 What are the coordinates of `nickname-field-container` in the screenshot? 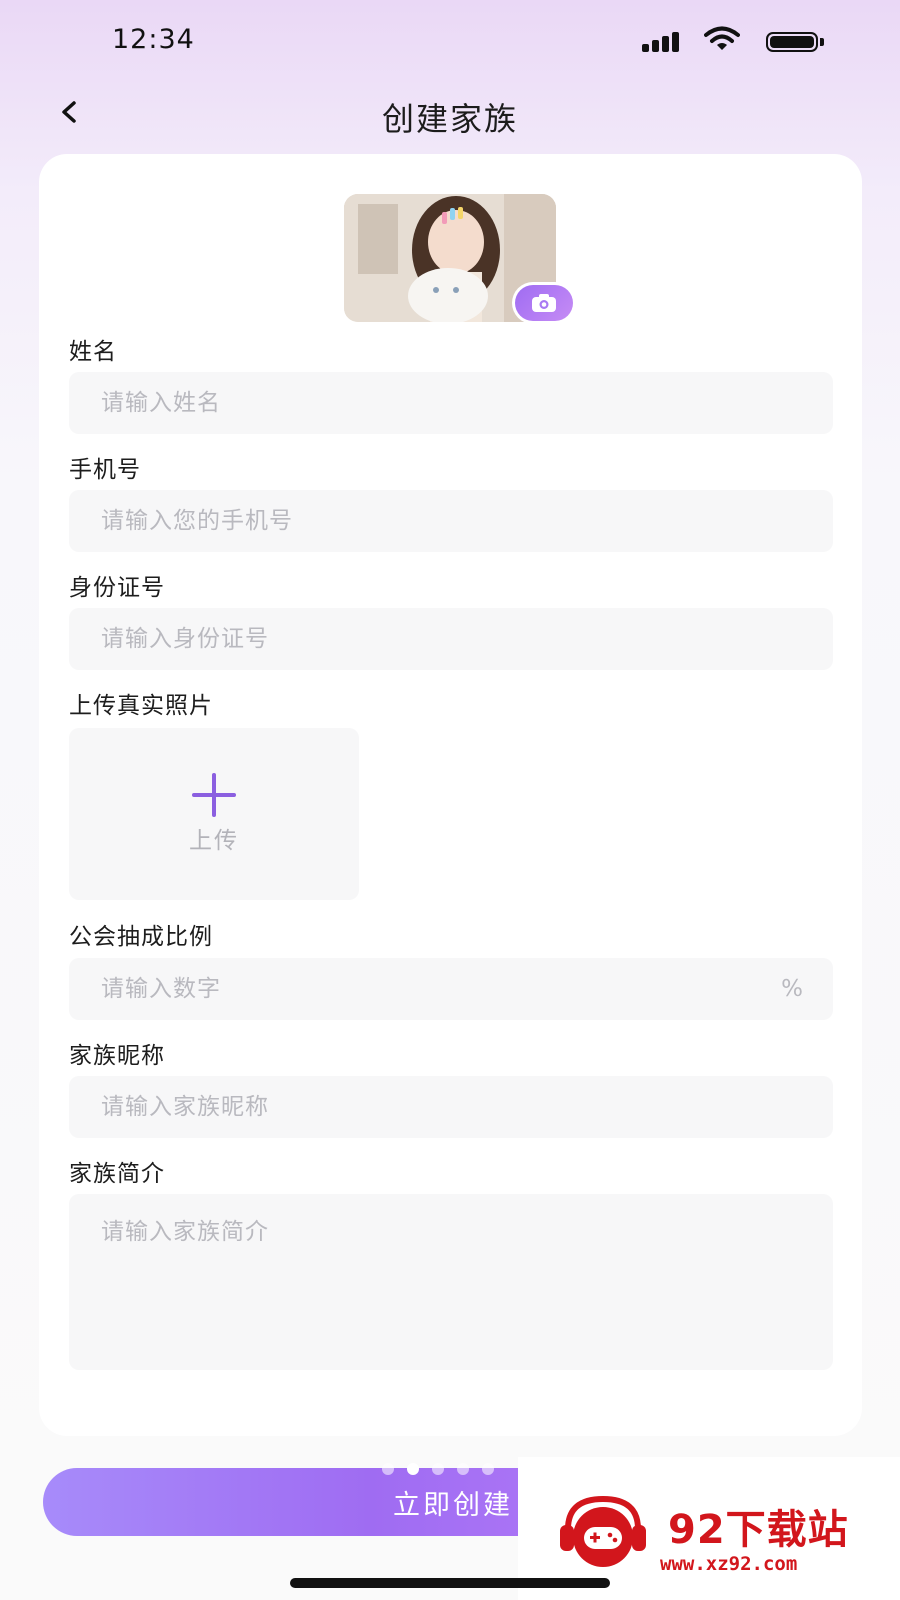 It's located at (451, 1107).